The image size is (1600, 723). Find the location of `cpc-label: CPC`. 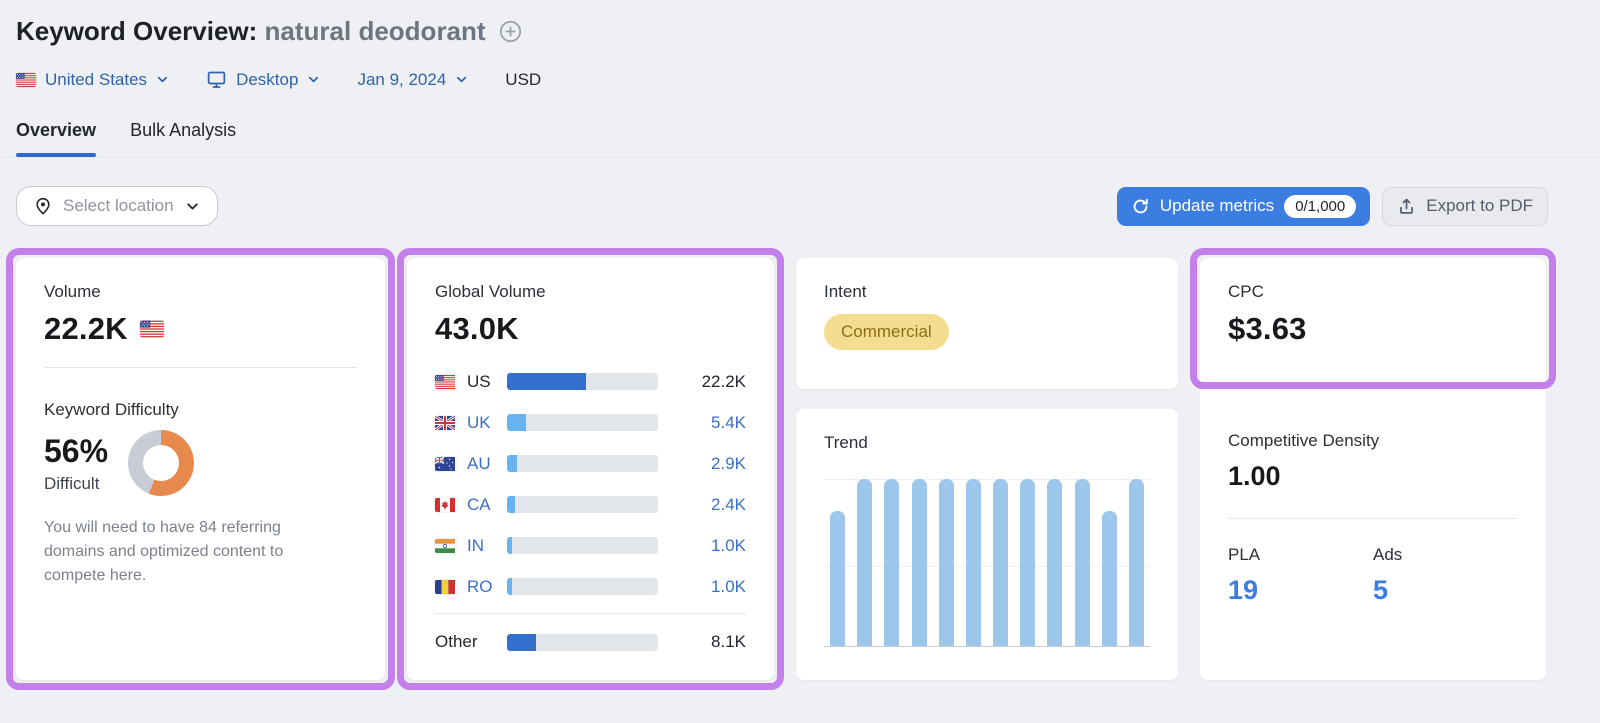

cpc-label: CPC is located at coordinates (1246, 291).